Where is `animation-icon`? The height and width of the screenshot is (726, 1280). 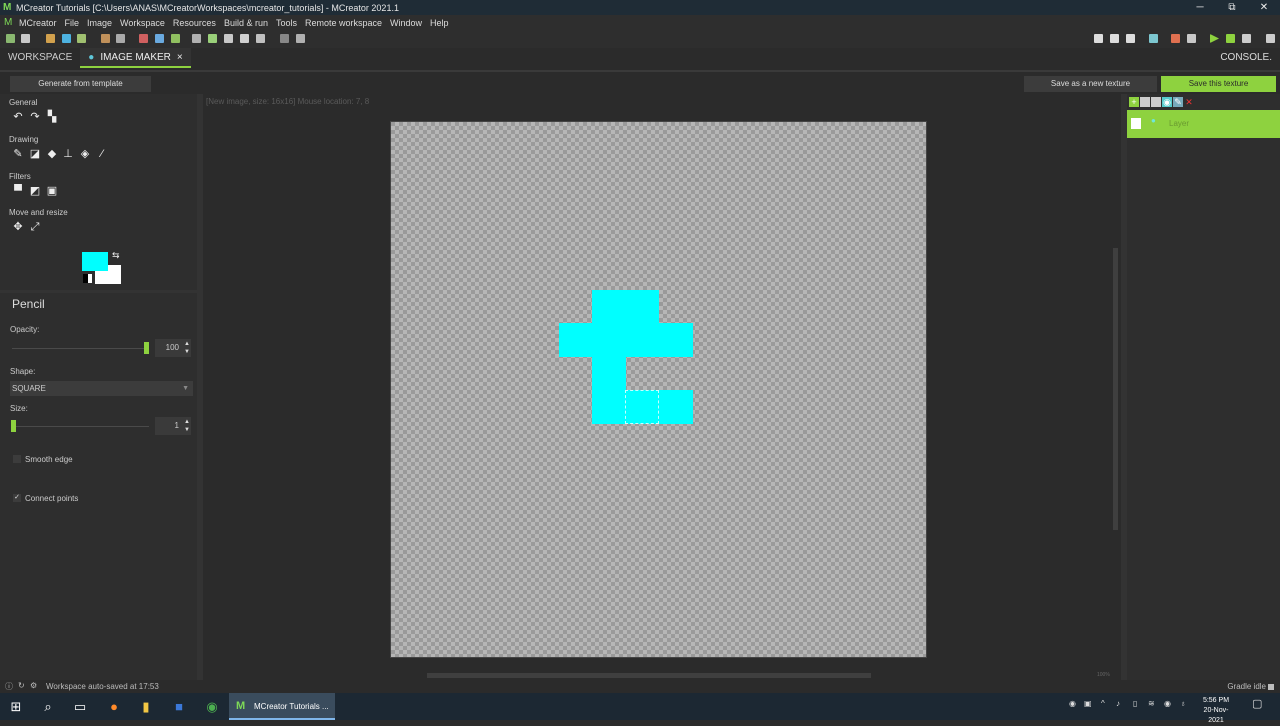
animation-icon is located at coordinates (196, 38).